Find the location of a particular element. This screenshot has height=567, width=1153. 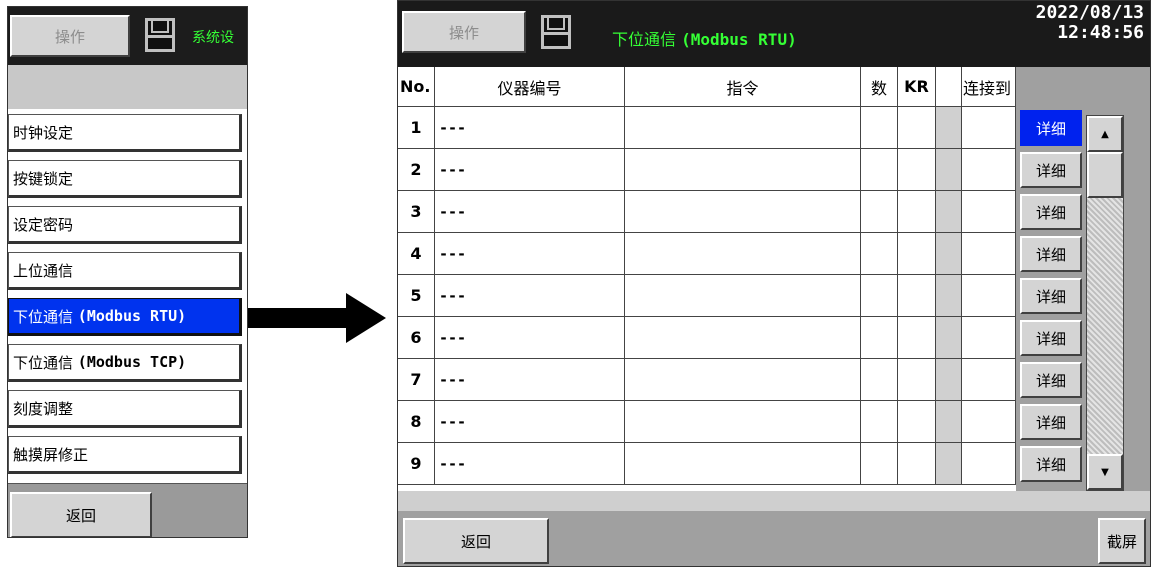

menu-lower-comm-rtu: 下位通信 (Modbus RTU) is located at coordinates (125, 317).